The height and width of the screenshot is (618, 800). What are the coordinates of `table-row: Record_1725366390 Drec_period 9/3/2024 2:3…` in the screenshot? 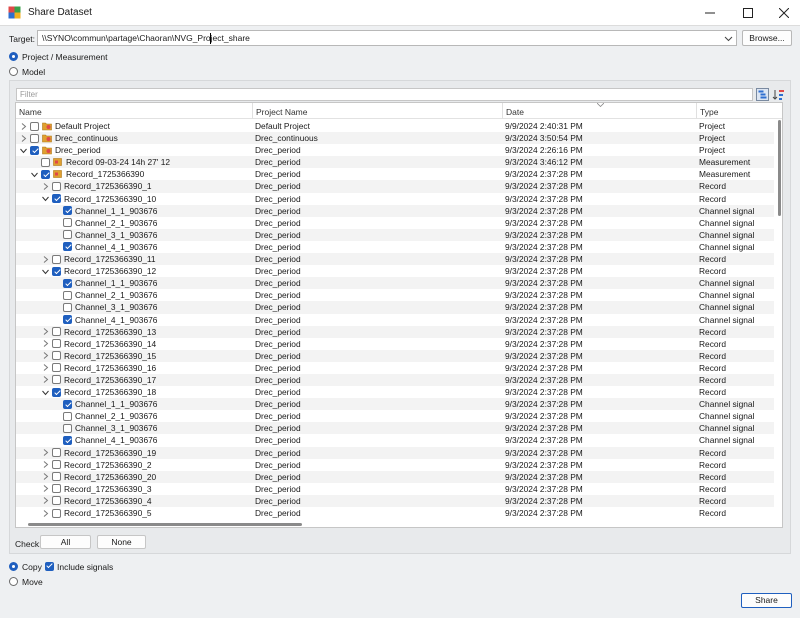 It's located at (395, 174).